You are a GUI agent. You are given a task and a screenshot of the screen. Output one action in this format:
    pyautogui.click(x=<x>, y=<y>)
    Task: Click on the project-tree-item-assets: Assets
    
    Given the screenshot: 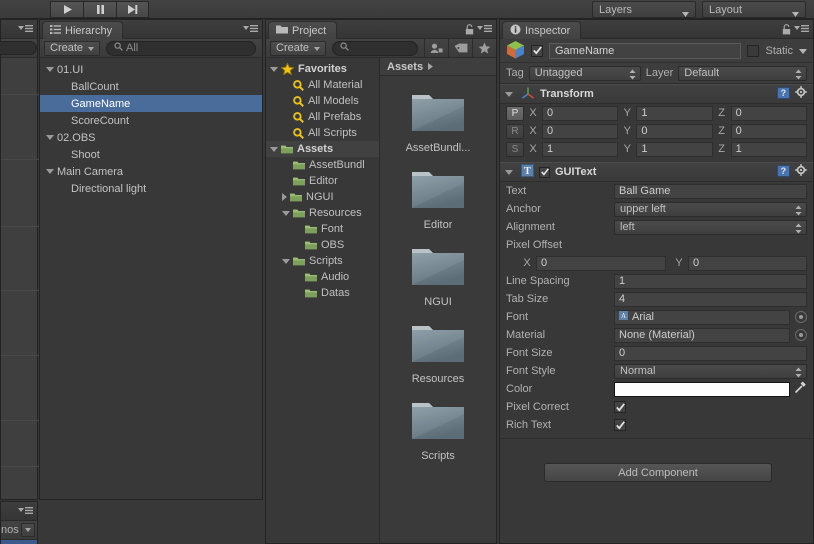 What is the action you would take?
    pyautogui.click(x=322, y=149)
    